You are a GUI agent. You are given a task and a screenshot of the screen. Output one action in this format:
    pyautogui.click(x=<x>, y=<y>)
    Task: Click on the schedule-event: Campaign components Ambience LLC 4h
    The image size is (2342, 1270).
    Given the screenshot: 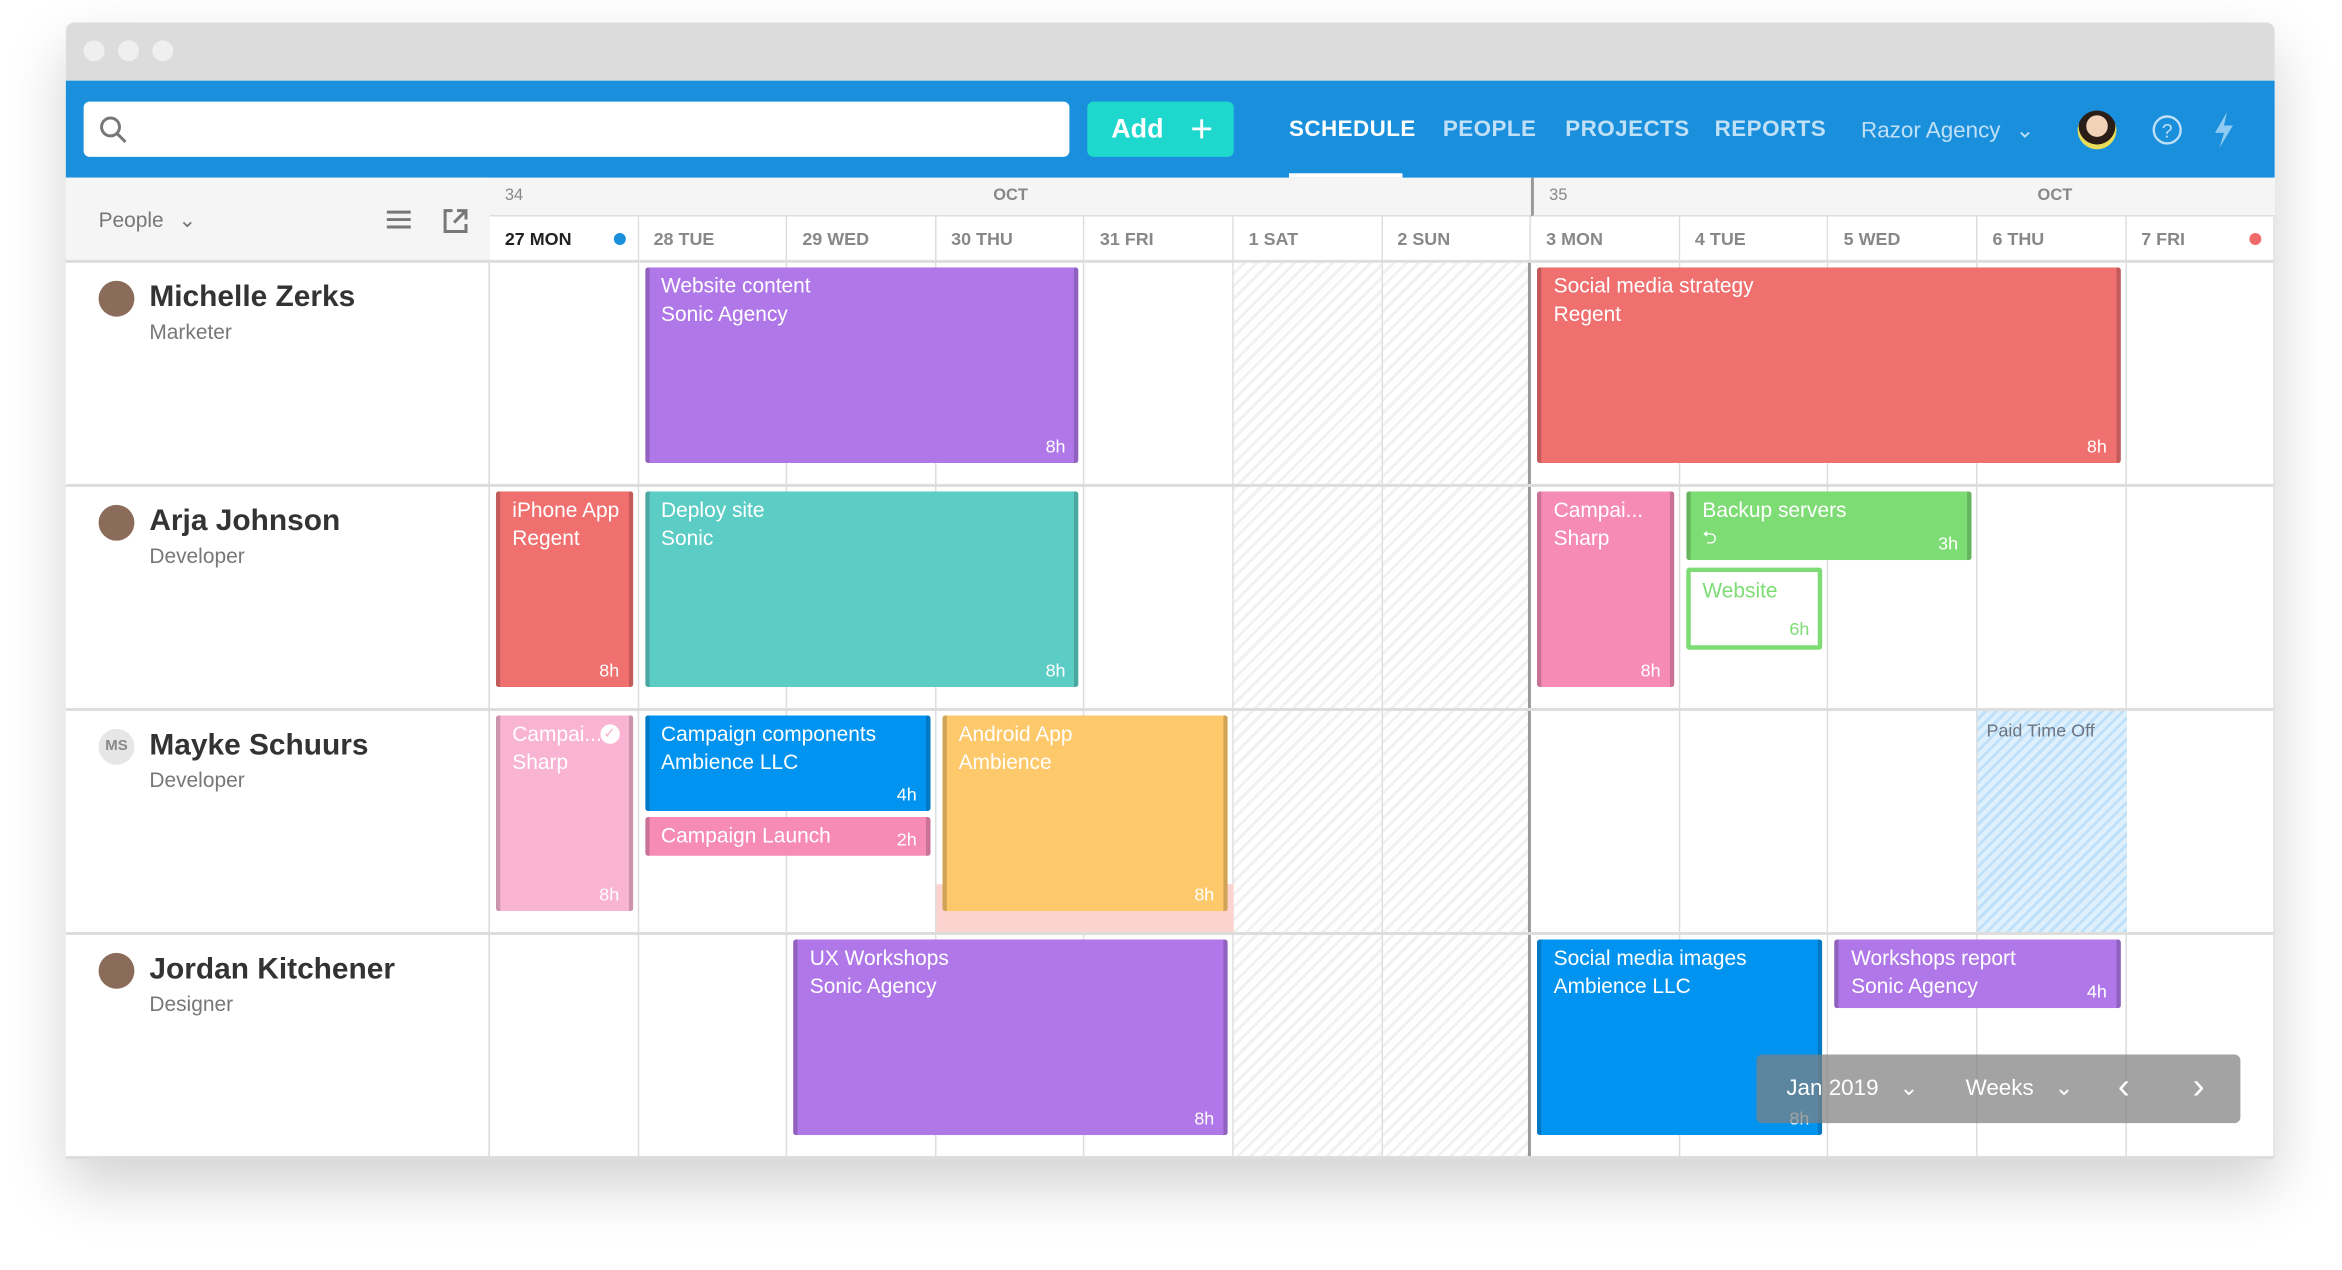 What is the action you would take?
    pyautogui.click(x=787, y=763)
    